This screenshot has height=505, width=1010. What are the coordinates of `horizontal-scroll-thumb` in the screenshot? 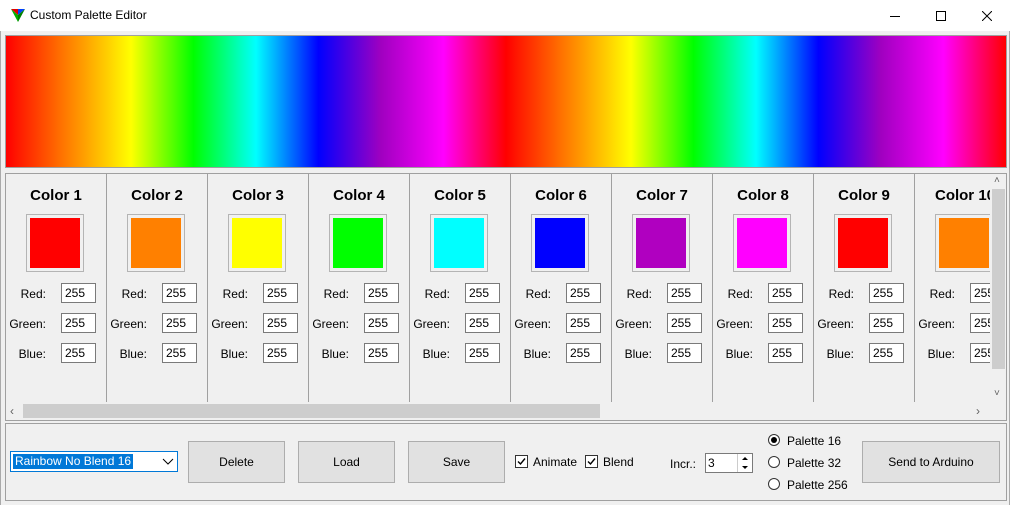 It's located at (311, 411).